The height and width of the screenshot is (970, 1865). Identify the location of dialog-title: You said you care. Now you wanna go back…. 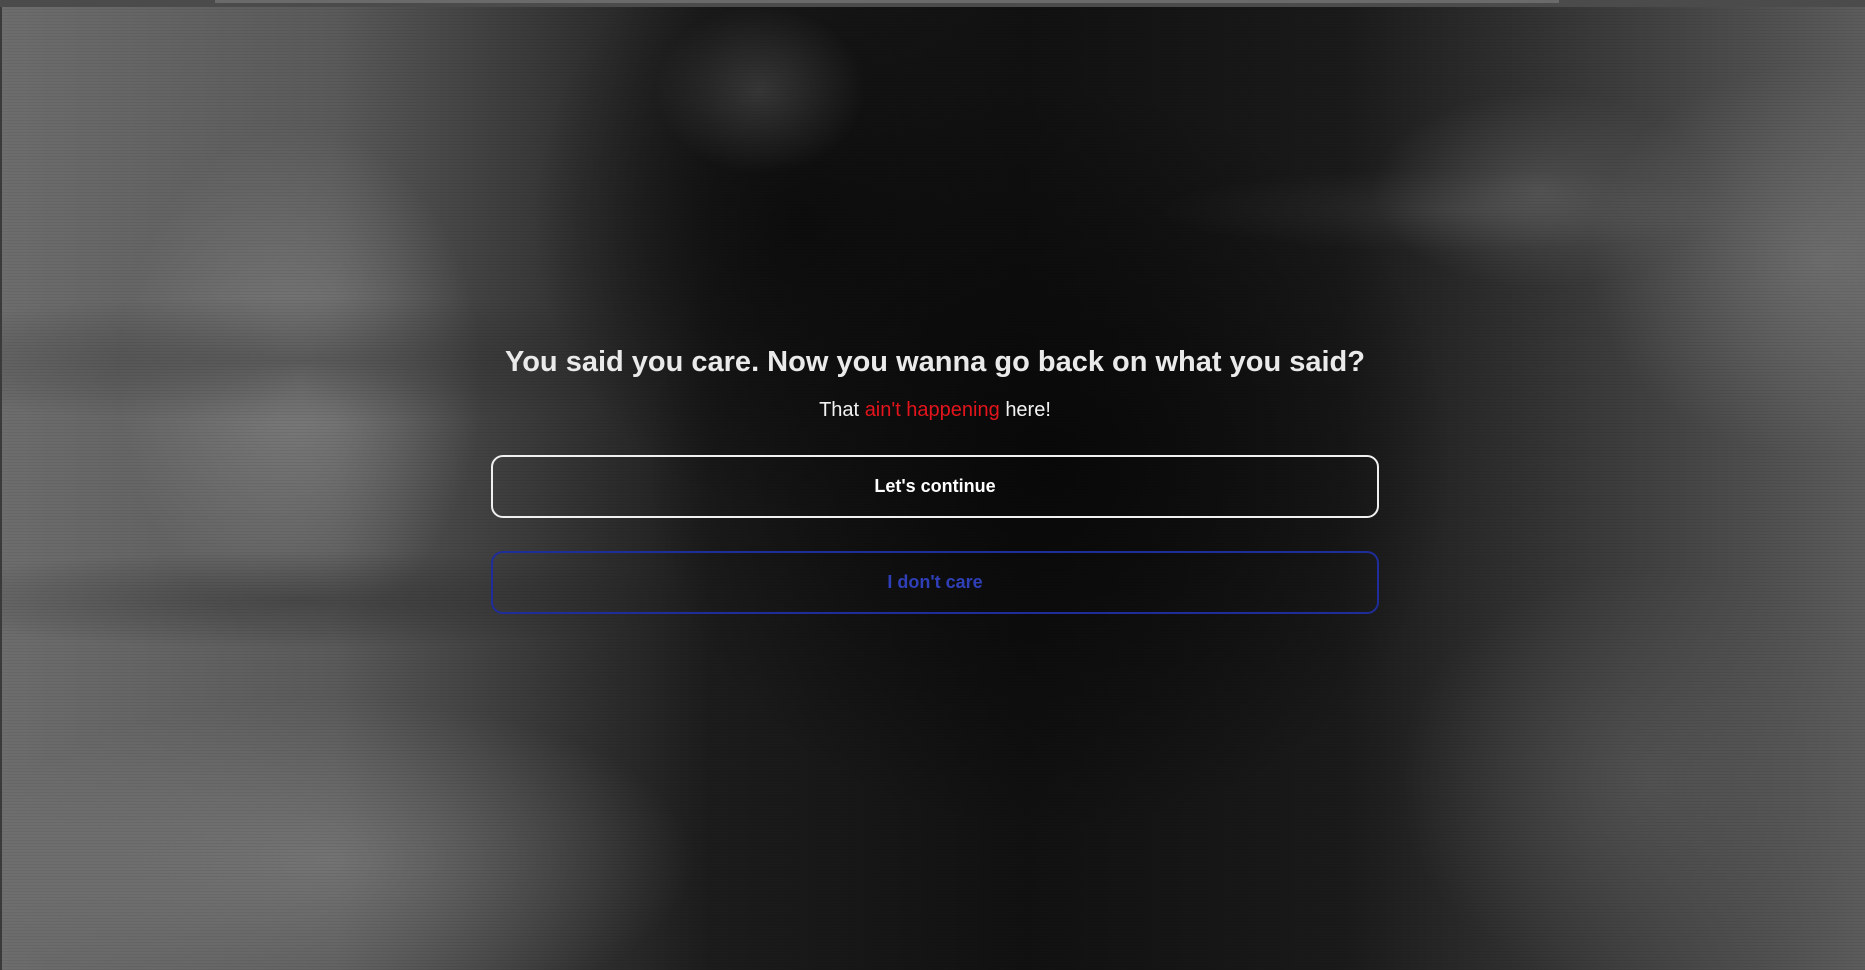
(935, 362).